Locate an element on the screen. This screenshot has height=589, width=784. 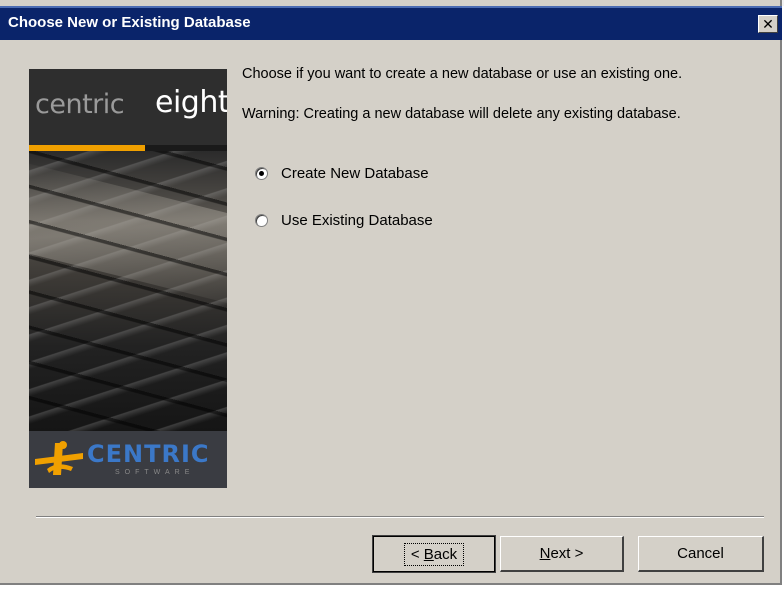
next-button-label: Next > is located at coordinates (562, 553).